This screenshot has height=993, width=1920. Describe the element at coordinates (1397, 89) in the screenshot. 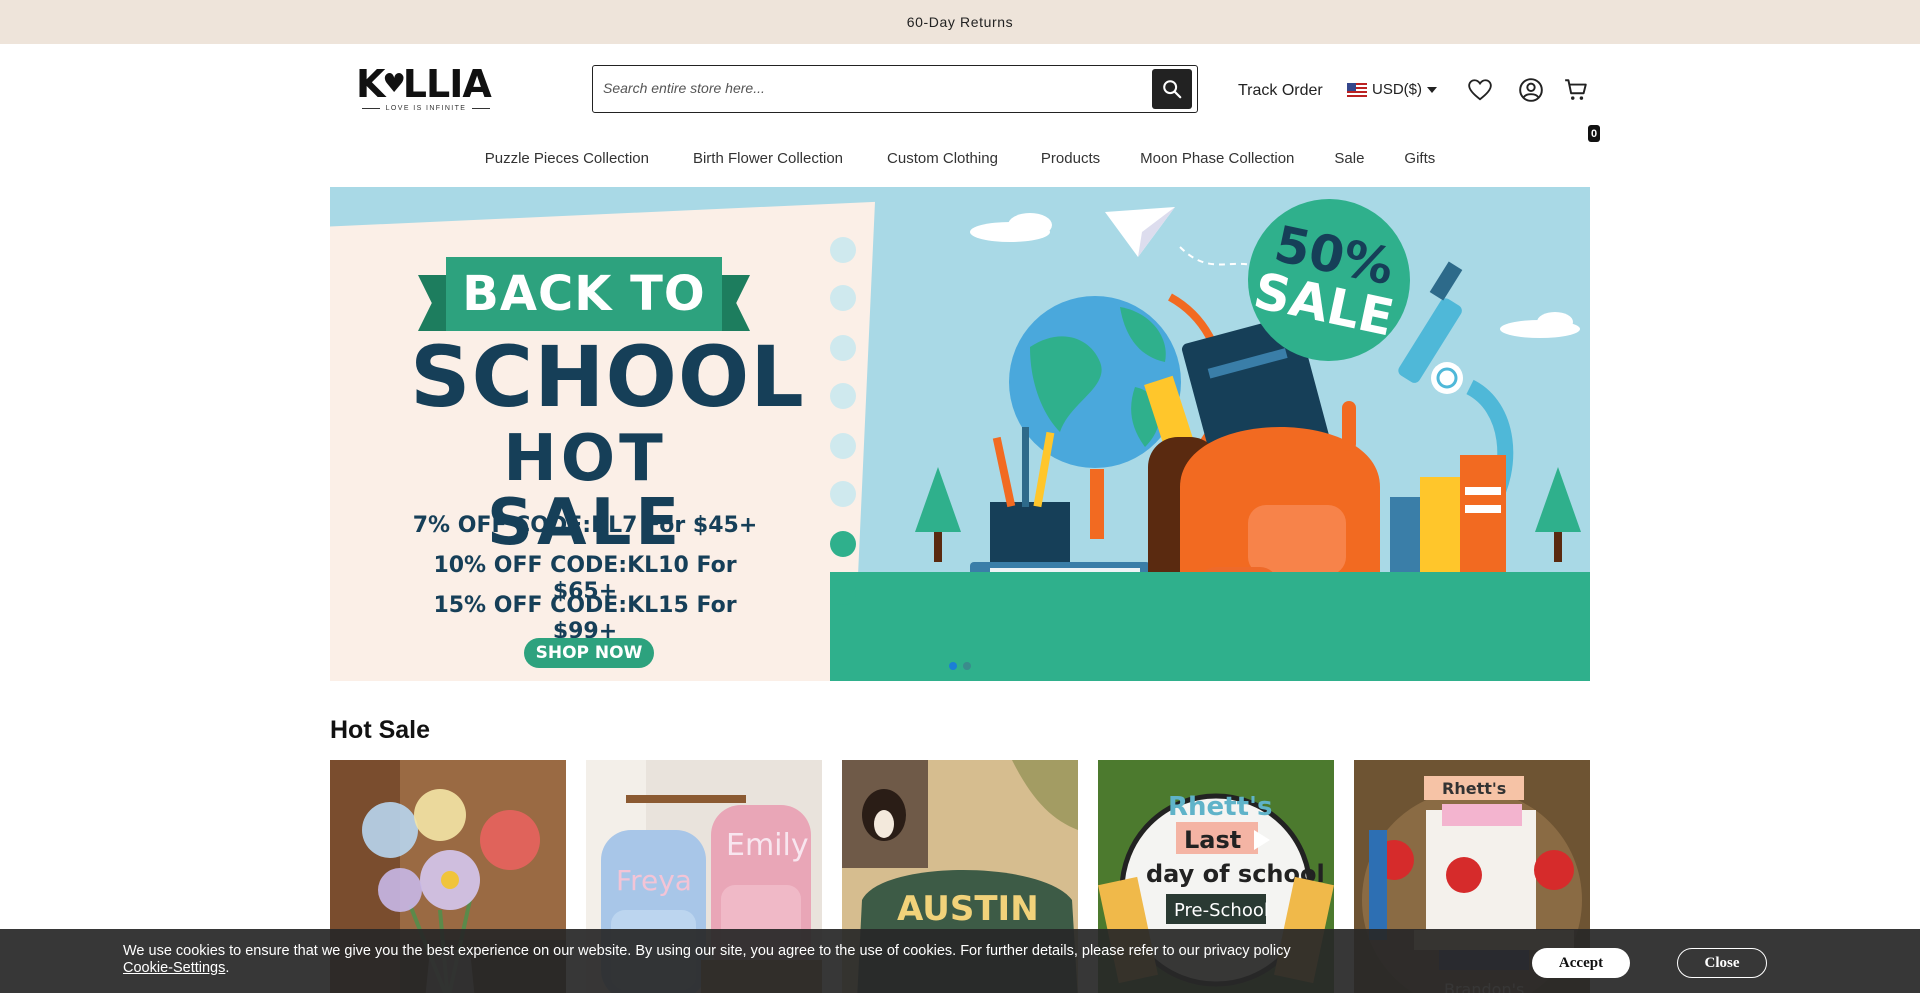

I see `currency-label: USD($)` at that location.